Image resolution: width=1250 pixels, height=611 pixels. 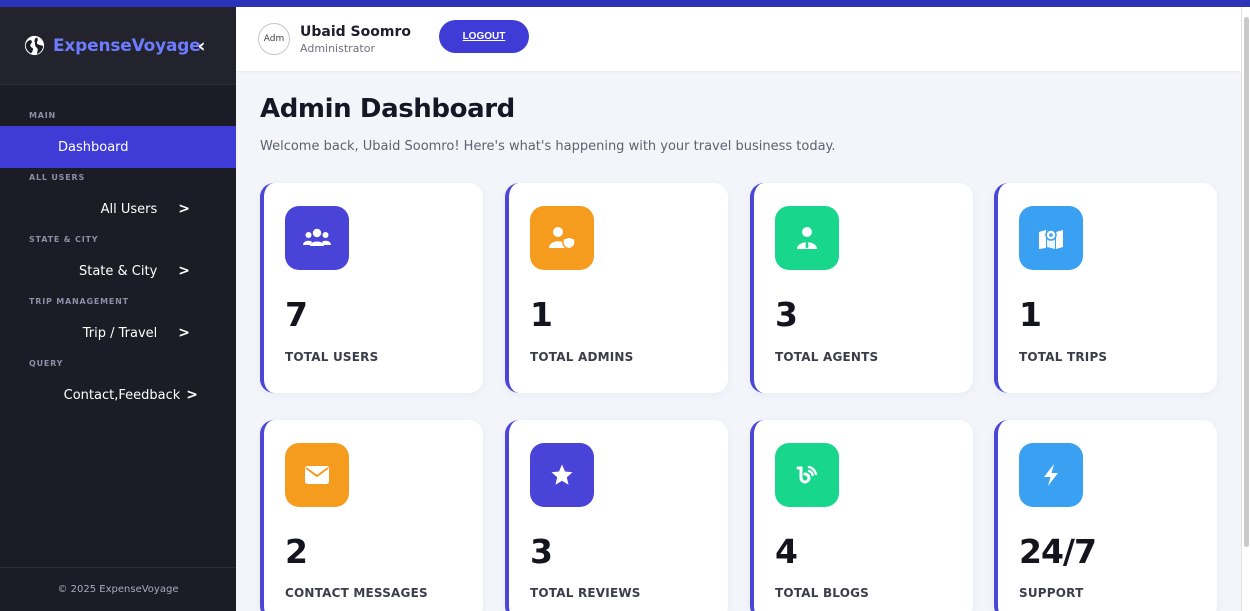 I want to click on stat-label: TOTAL TRIPS, so click(x=1063, y=357).